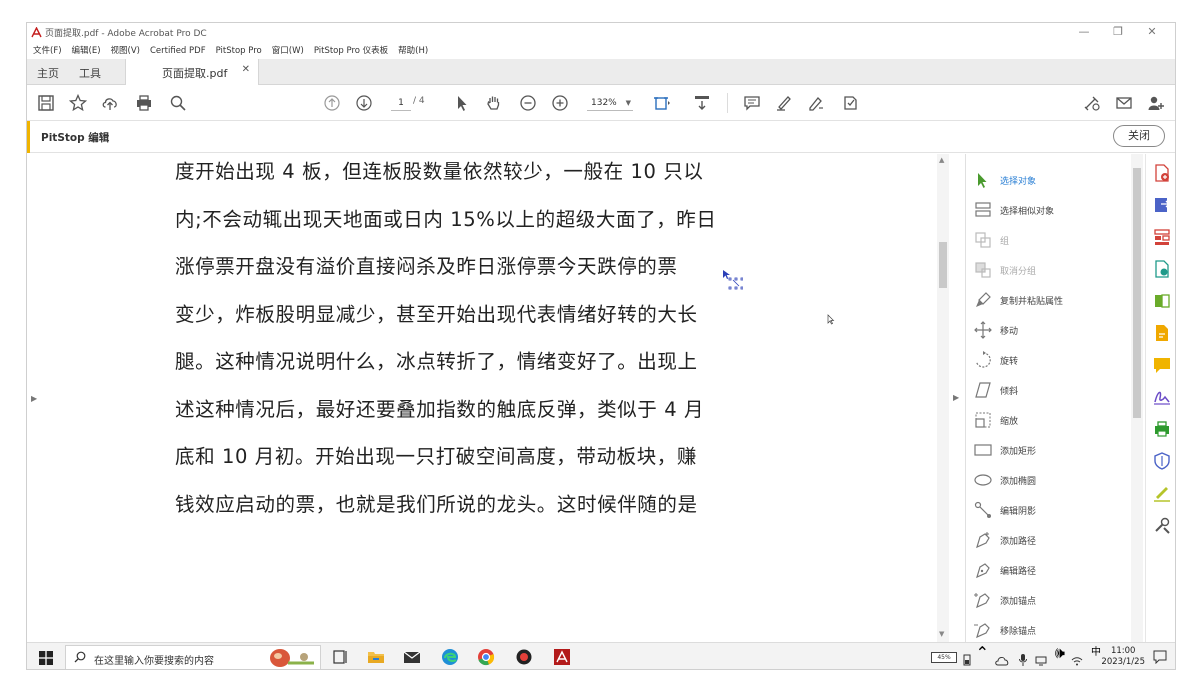 The image size is (1200, 694). I want to click on fit-page-icon, so click(662, 103).